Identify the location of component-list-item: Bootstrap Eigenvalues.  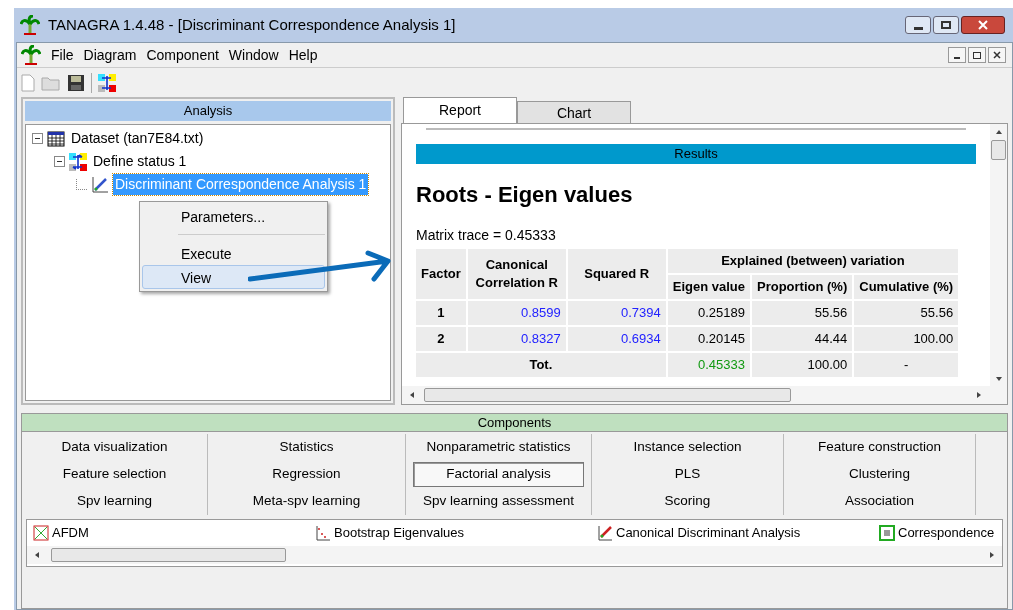
(399, 533).